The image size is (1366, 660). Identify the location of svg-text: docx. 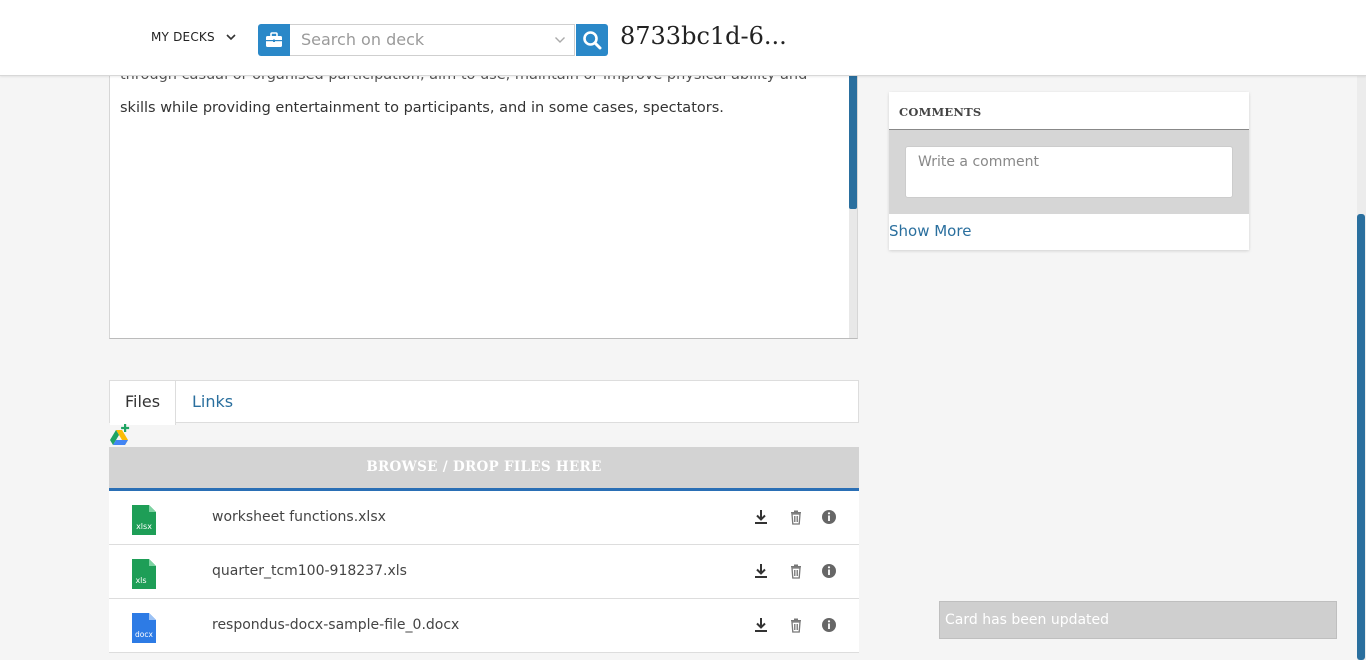
(144, 634).